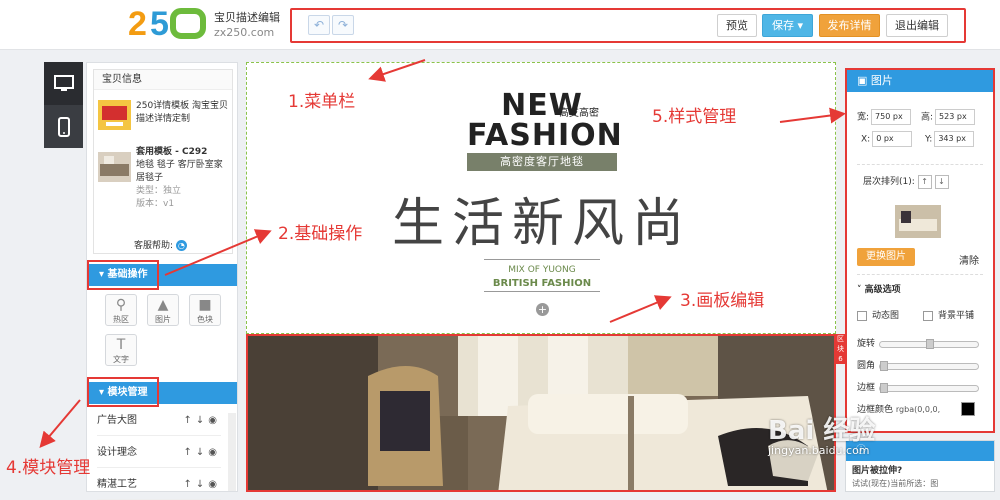 This screenshot has width=1000, height=500. I want to click on svg-text: 2, so click(137, 23).